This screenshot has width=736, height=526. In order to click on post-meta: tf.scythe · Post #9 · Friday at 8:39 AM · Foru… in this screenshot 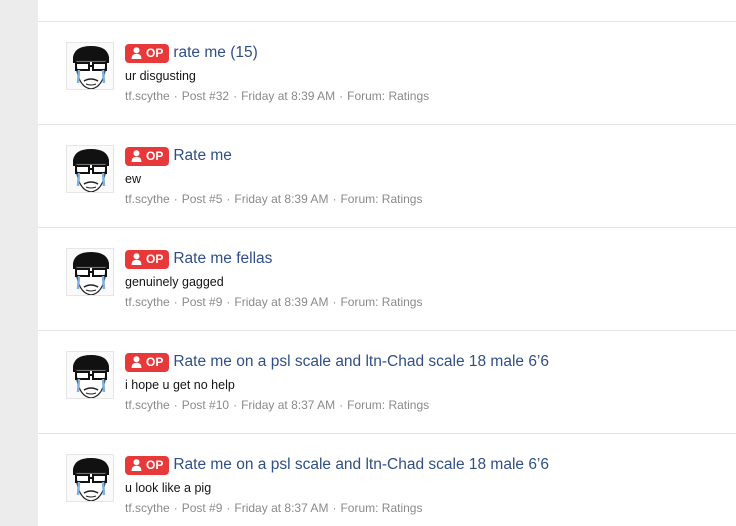, I will do `click(274, 302)`.